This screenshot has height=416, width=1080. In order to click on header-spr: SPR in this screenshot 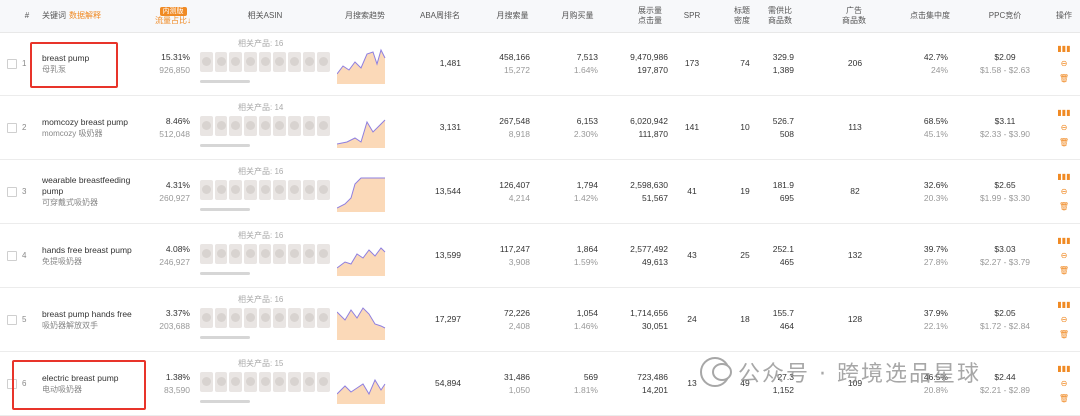, I will do `click(692, 16)`.